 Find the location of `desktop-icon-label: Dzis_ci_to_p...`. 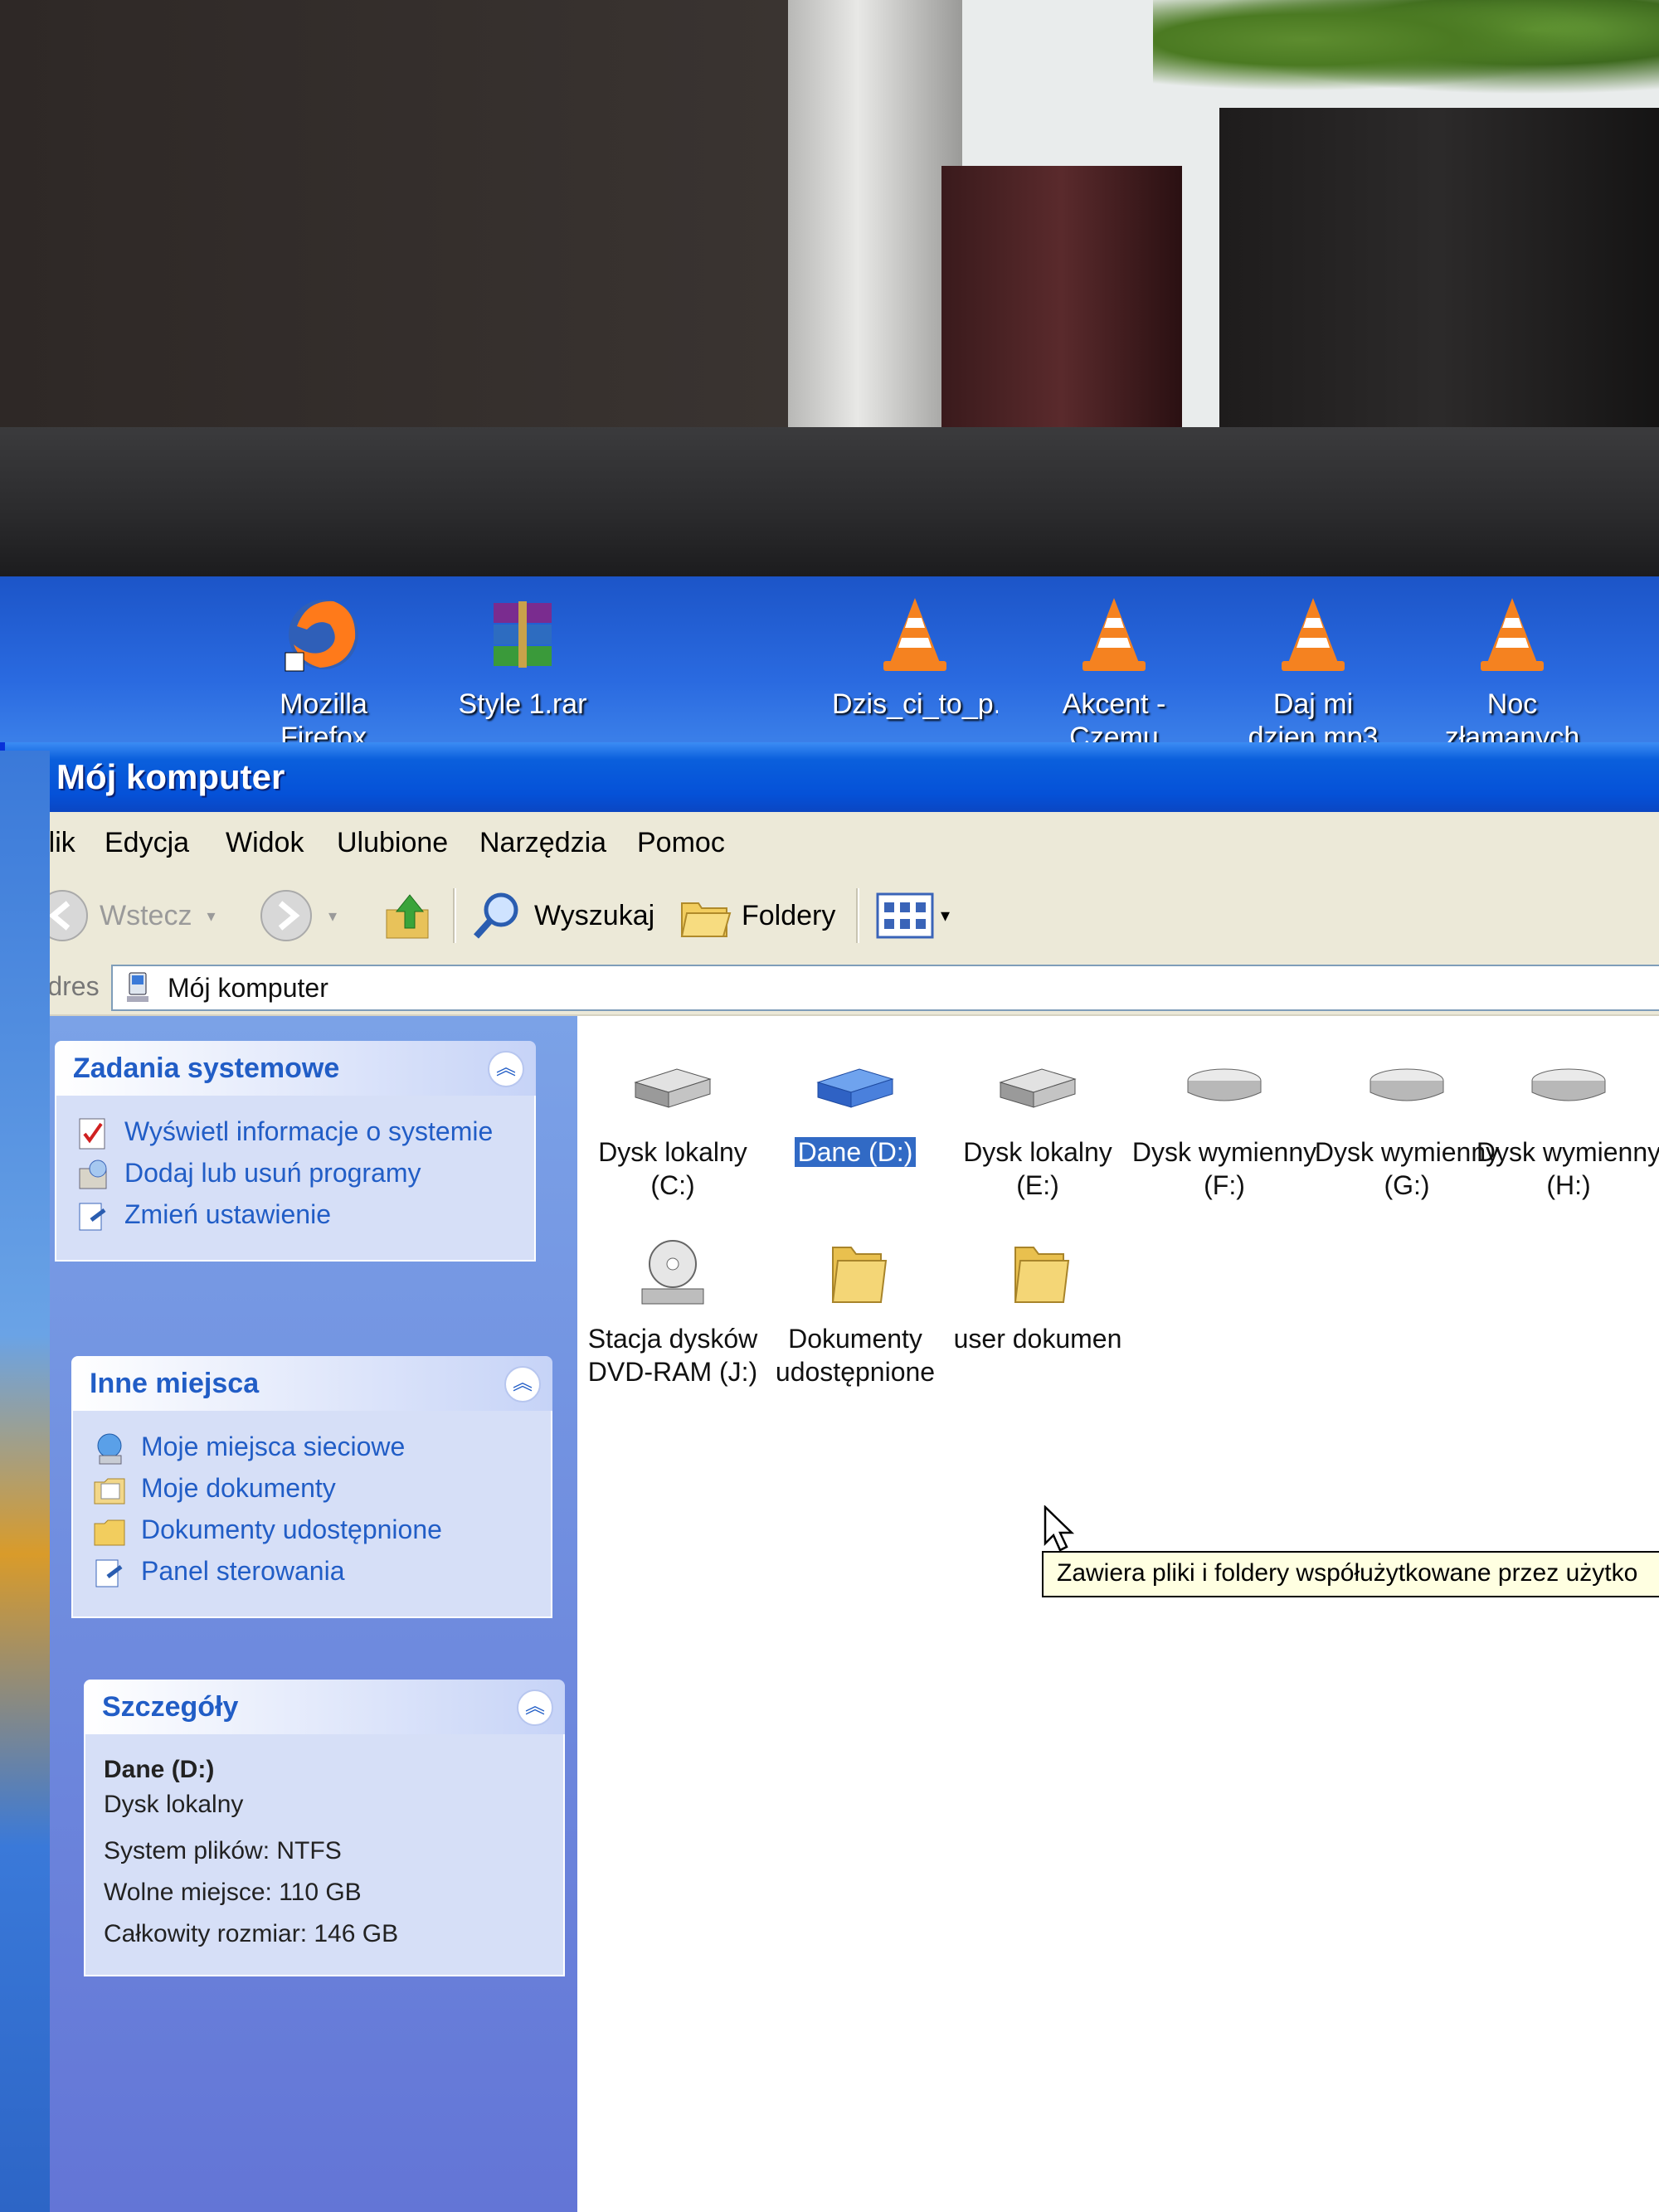

desktop-icon-label: Dzis_ci_to_p... is located at coordinates (915, 704).